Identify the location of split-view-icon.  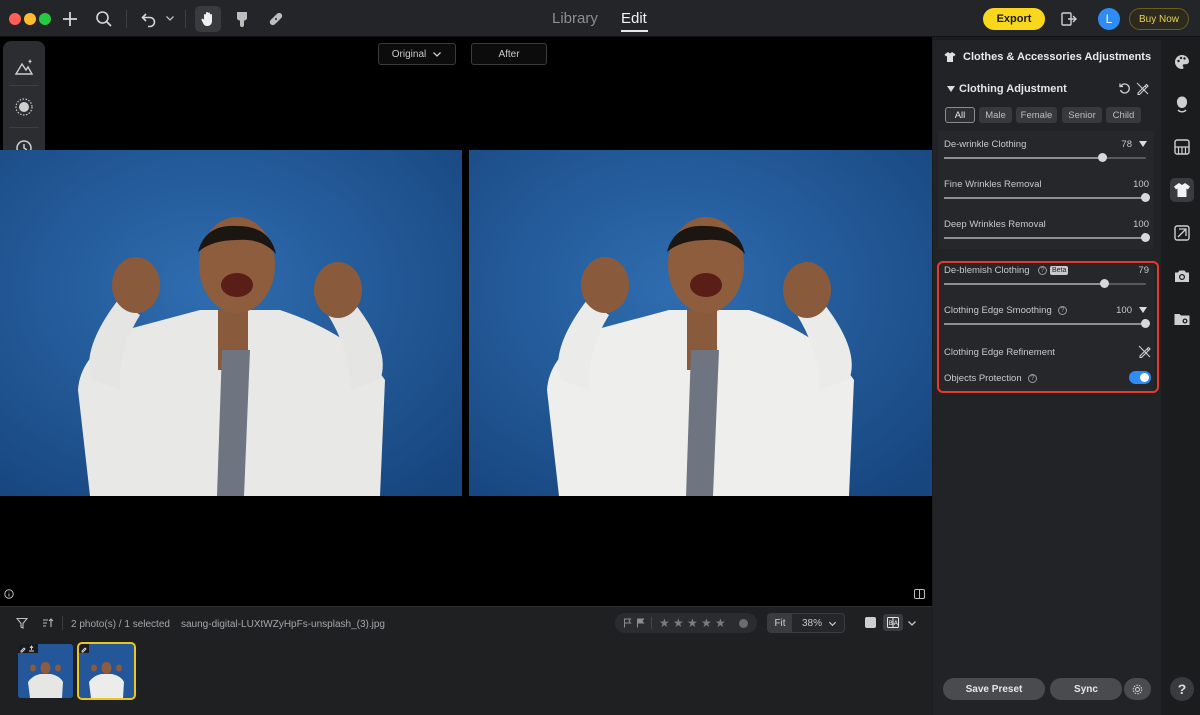
(919, 594).